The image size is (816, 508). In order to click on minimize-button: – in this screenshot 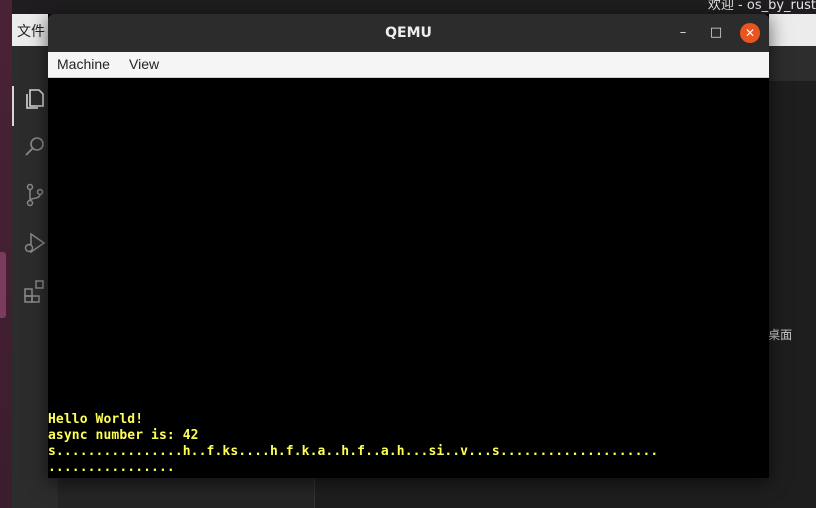, I will do `click(683, 33)`.